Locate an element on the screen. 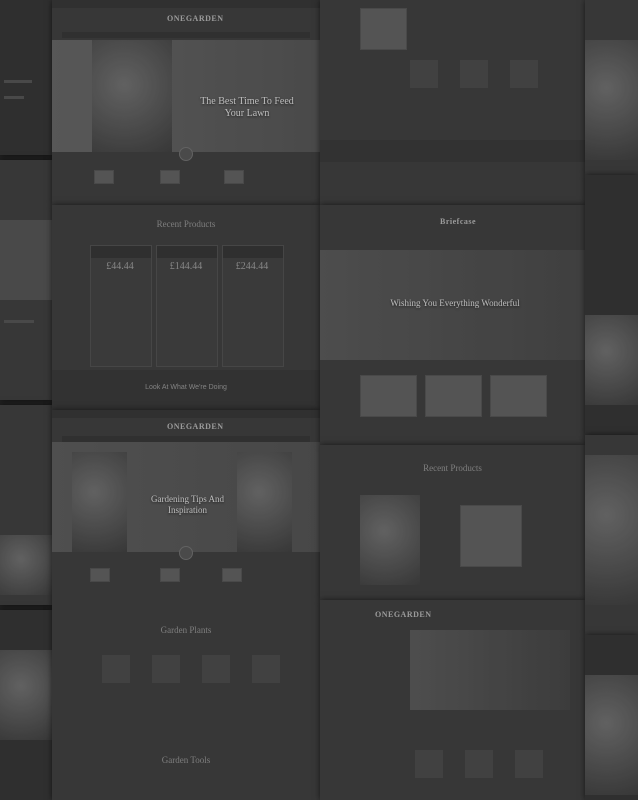 The height and width of the screenshot is (800, 638). price-1: £44.44 is located at coordinates (120, 266).